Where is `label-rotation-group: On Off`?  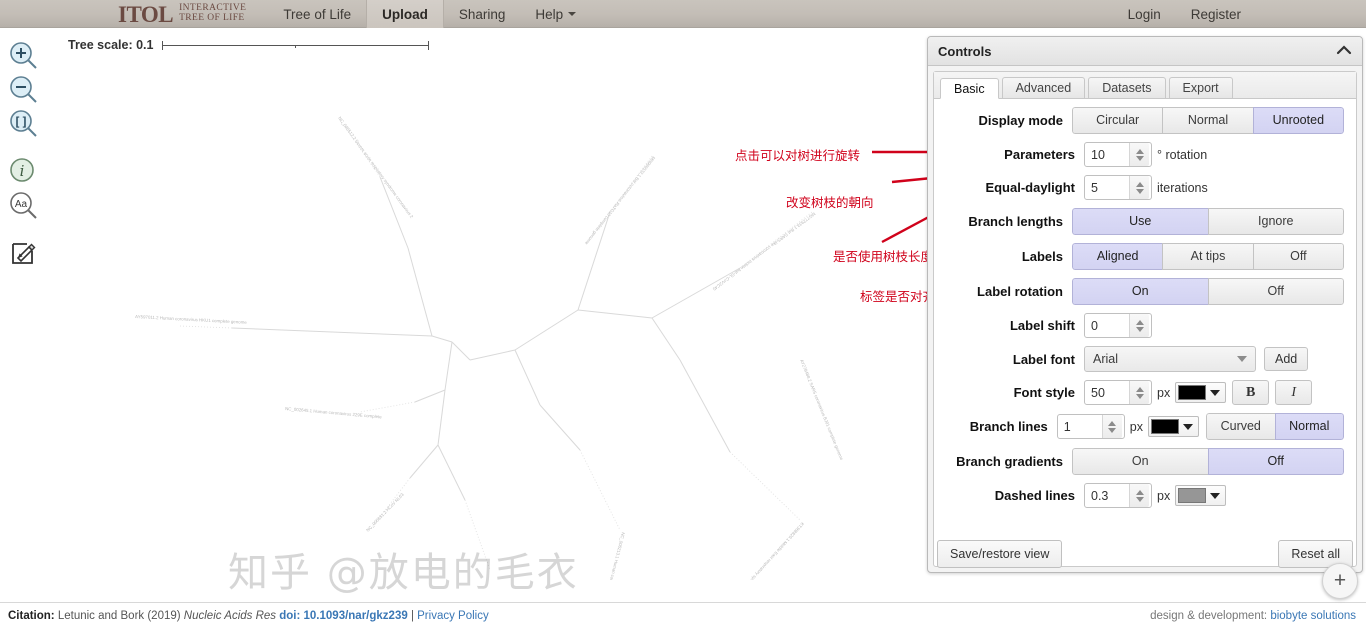
label-rotation-group: On Off is located at coordinates (1208, 291).